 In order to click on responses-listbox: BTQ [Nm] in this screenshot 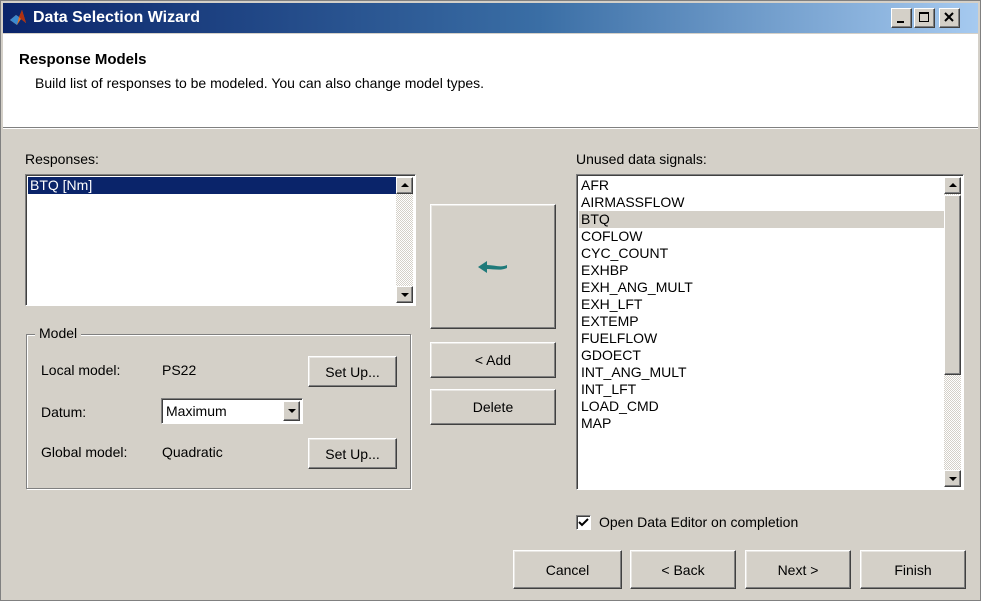, I will do `click(220, 240)`.